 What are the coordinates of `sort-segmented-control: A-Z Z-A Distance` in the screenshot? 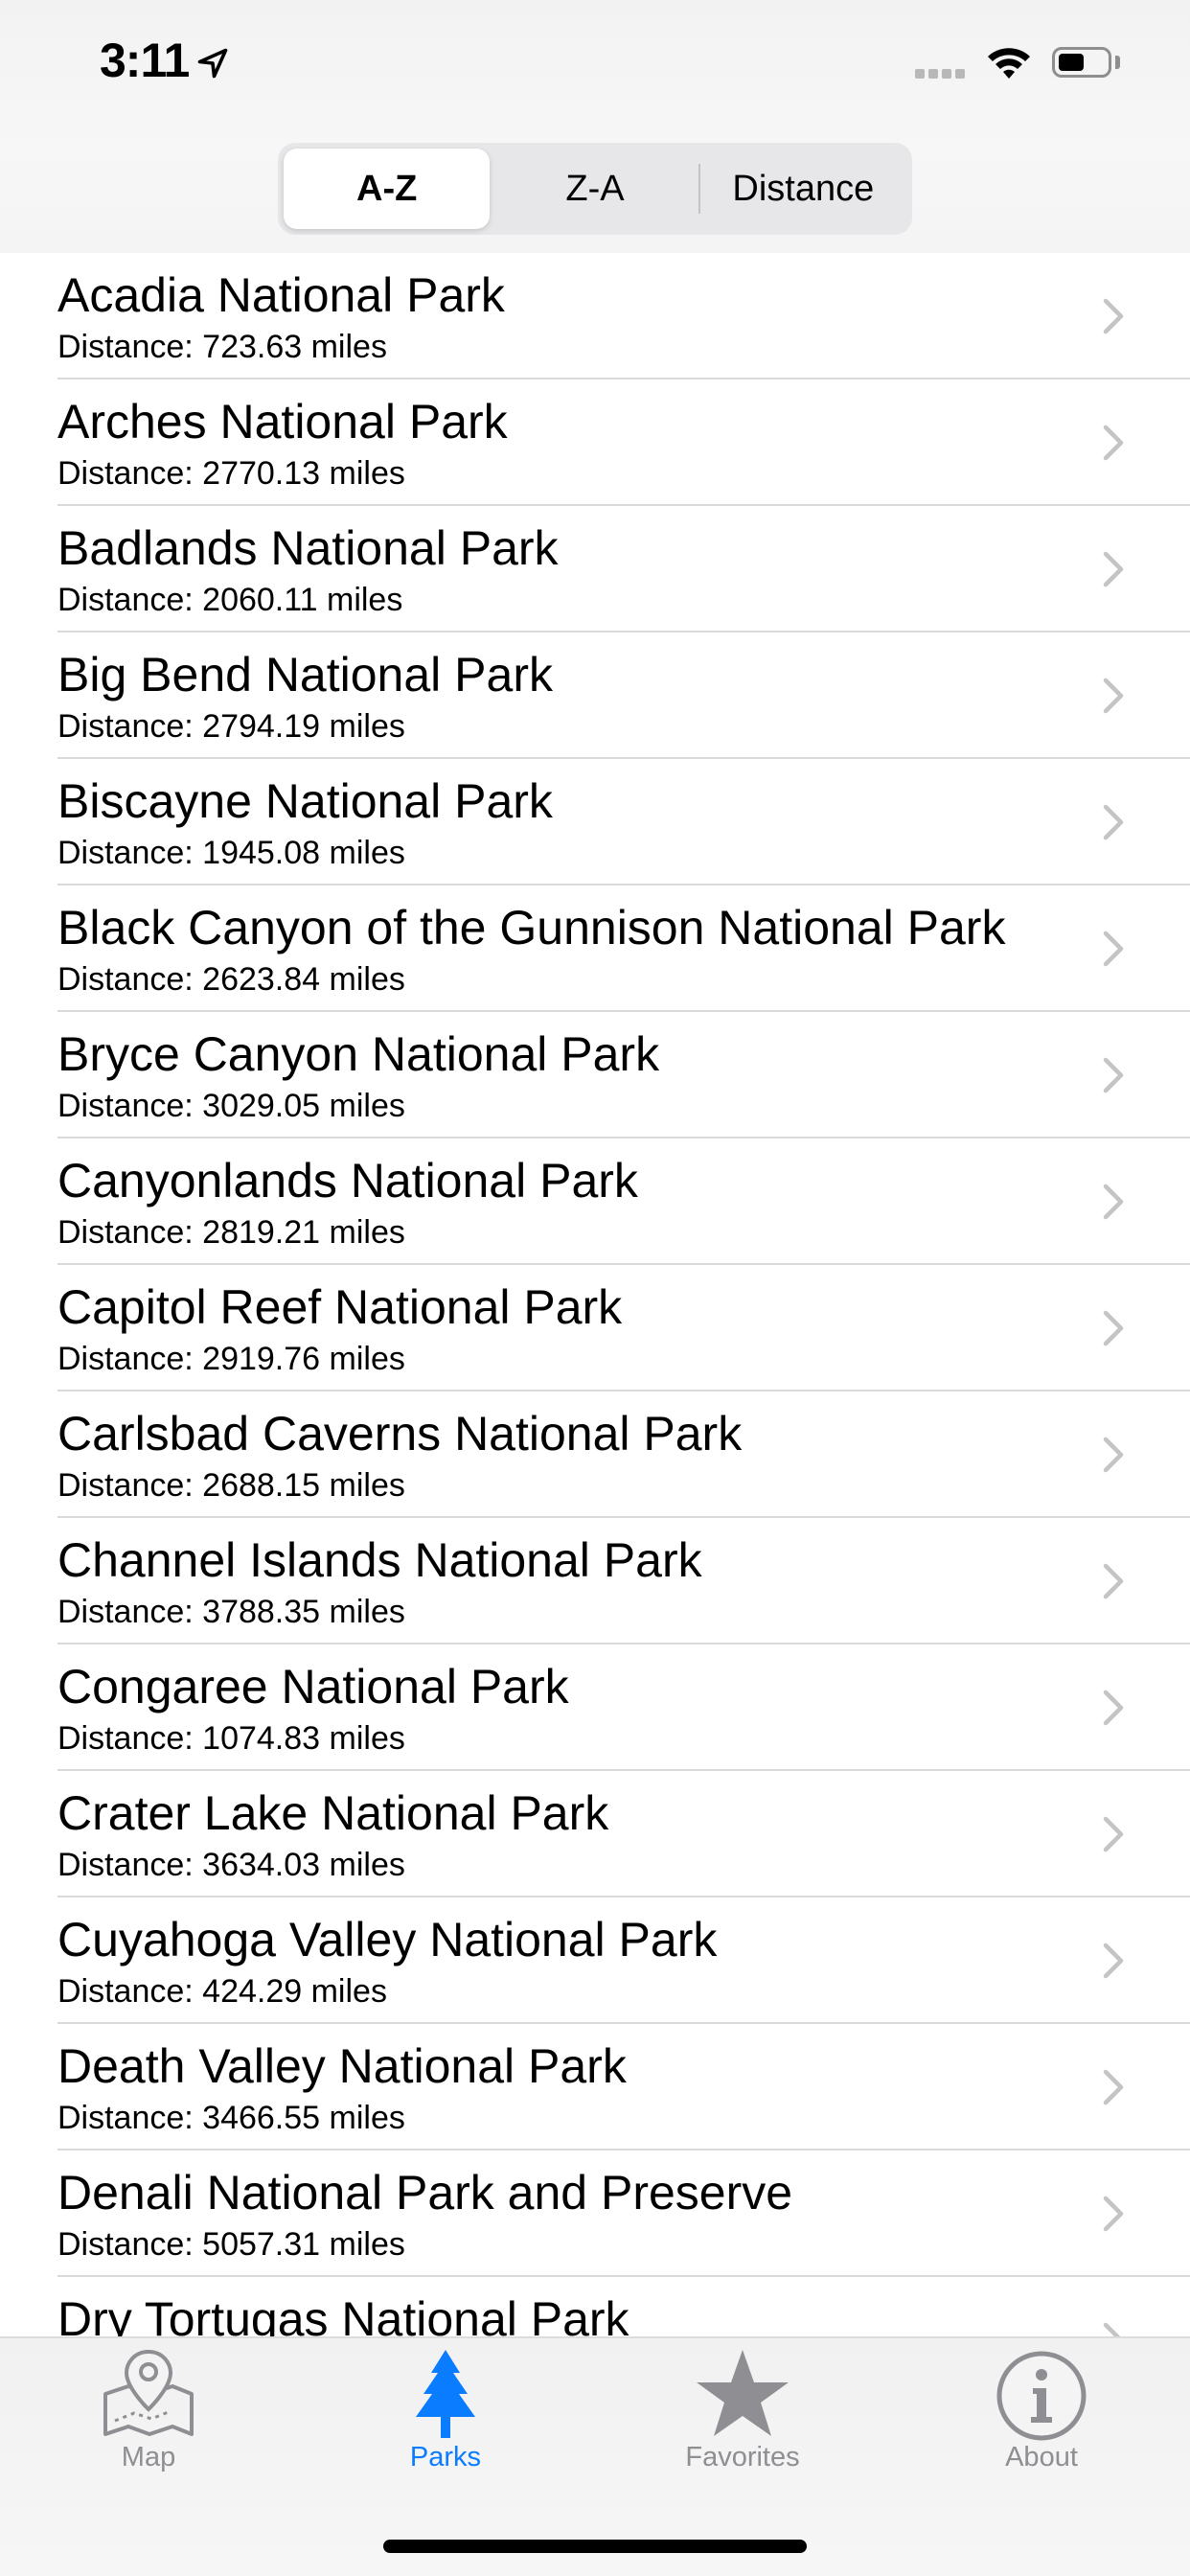 It's located at (595, 189).